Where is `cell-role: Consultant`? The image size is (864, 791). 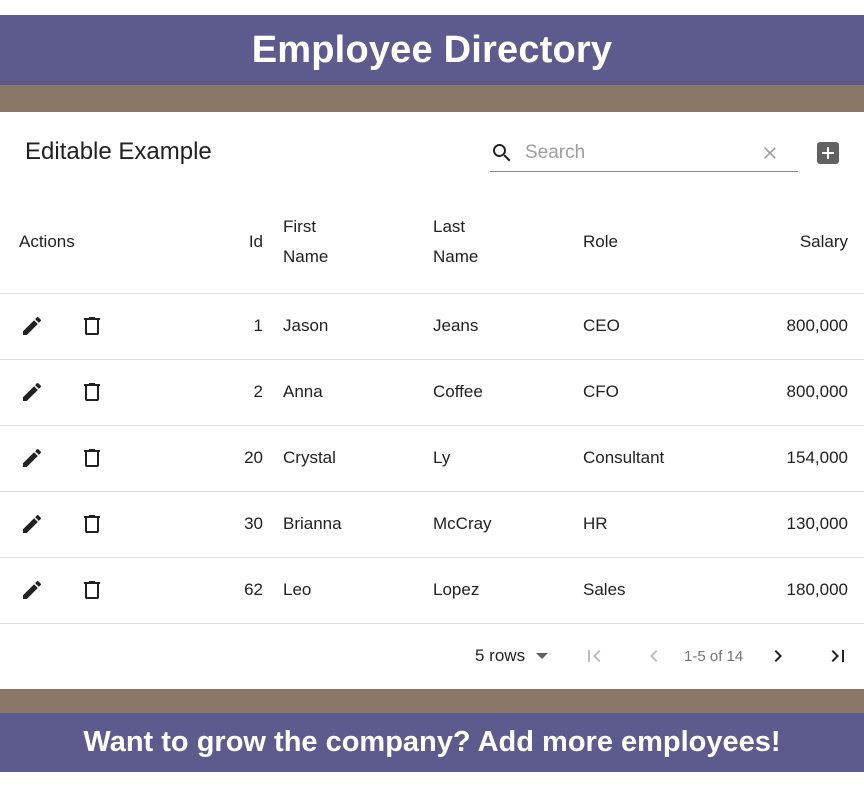 cell-role: Consultant is located at coordinates (624, 457).